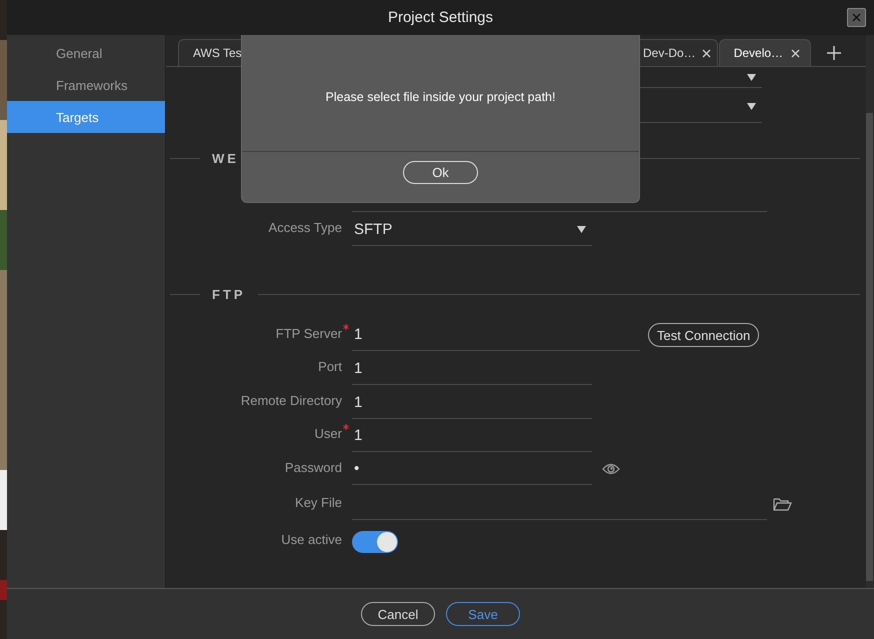 The image size is (874, 639). I want to click on plus-icon, so click(834, 53).